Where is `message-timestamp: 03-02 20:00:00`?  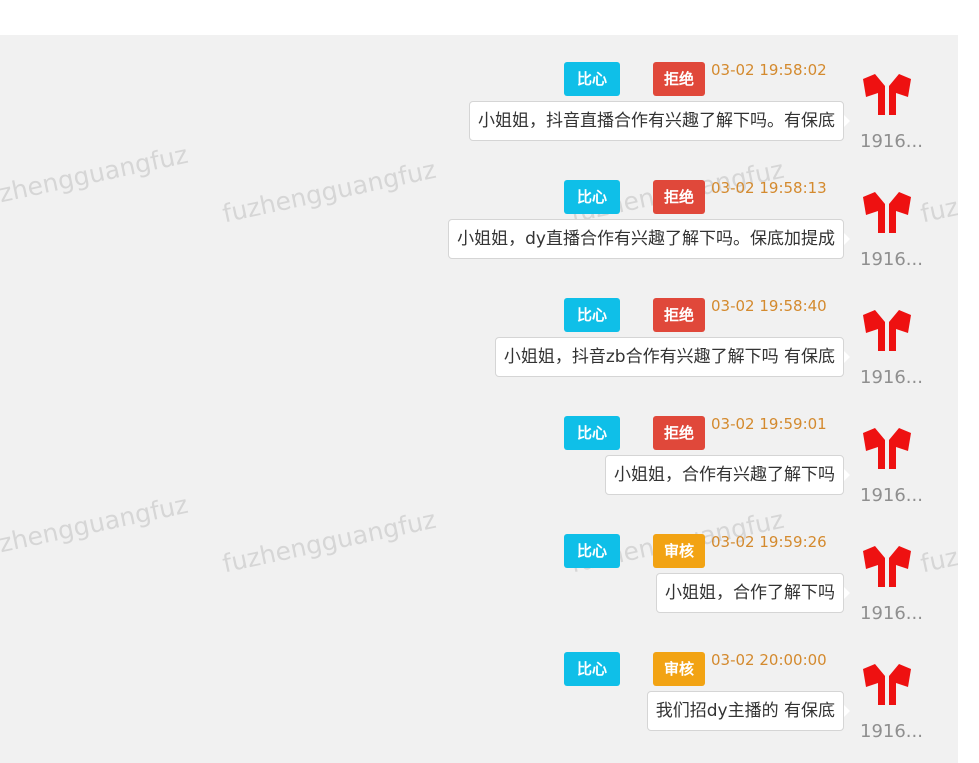 message-timestamp: 03-02 20:00:00 is located at coordinates (769, 660).